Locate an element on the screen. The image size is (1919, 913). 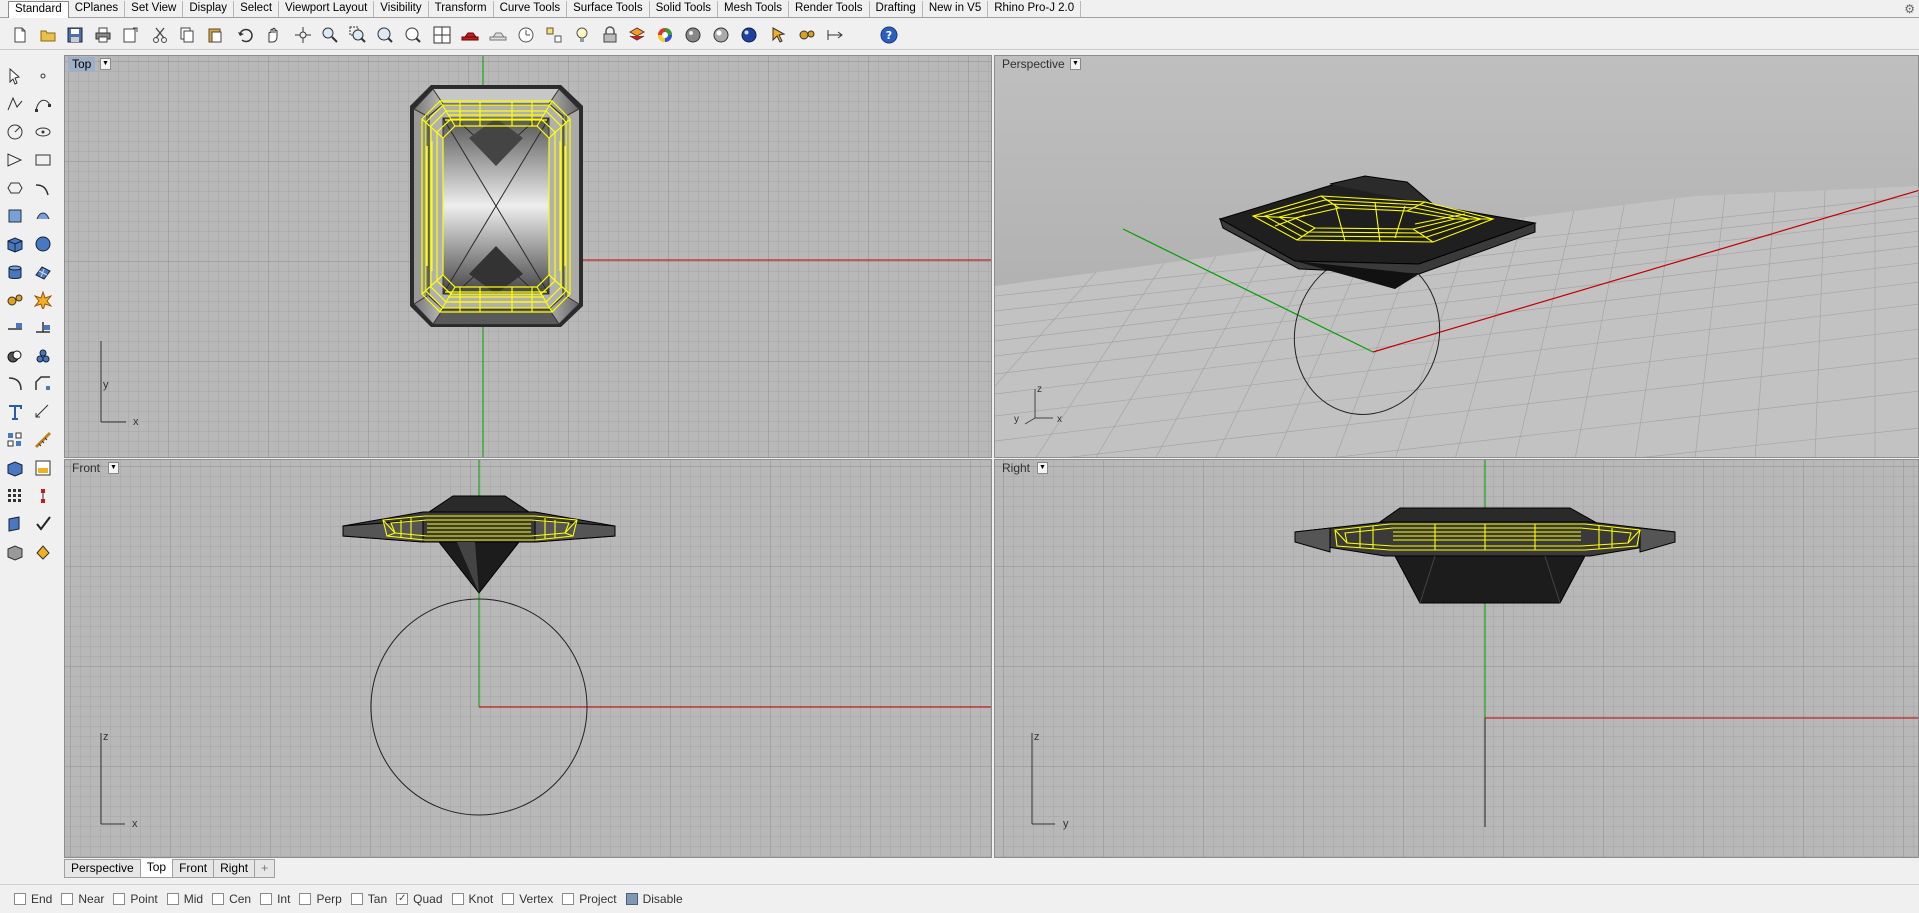
osnap-disable: Disable is located at coordinates (654, 899).